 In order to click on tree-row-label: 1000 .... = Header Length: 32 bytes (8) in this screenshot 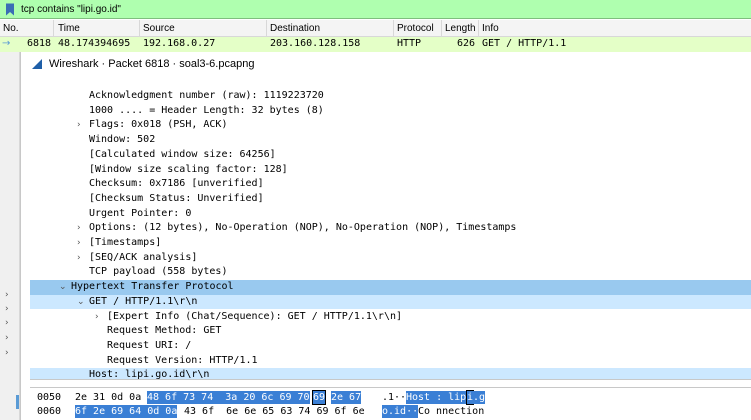, I will do `click(206, 110)`.